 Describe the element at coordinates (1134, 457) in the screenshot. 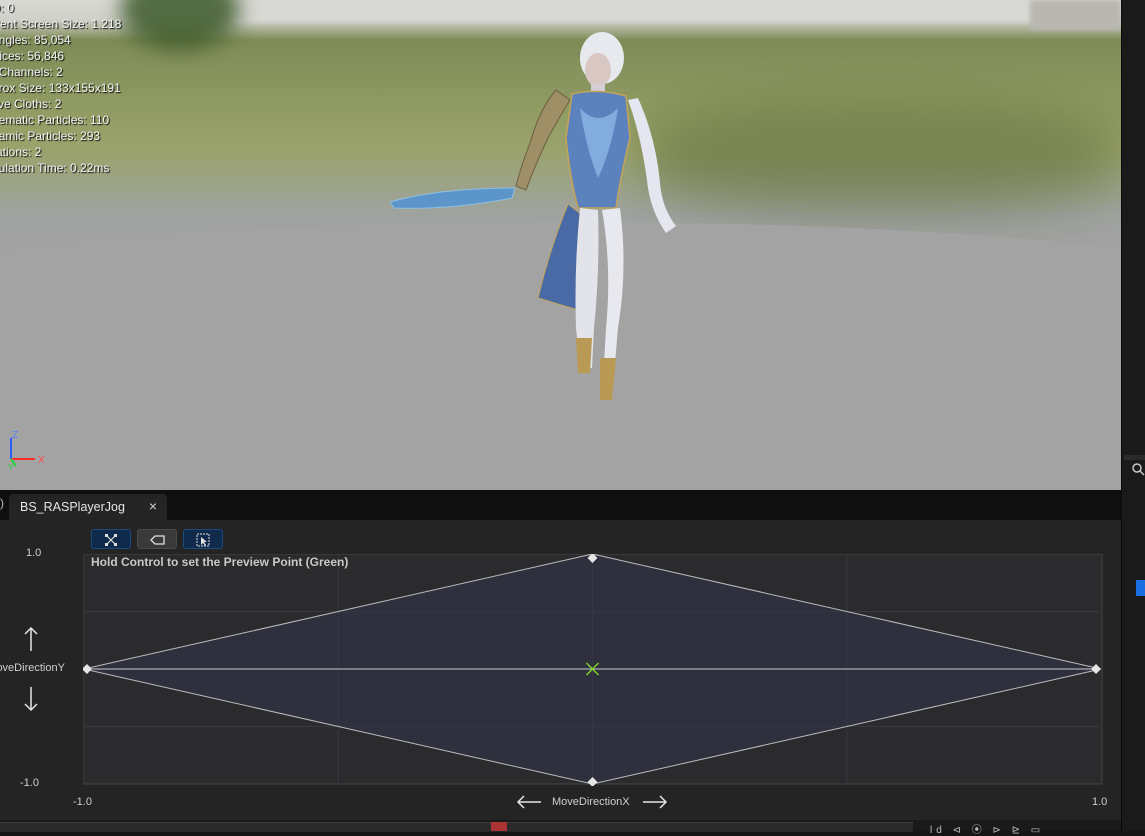

I see `panel-edge-bar` at that location.